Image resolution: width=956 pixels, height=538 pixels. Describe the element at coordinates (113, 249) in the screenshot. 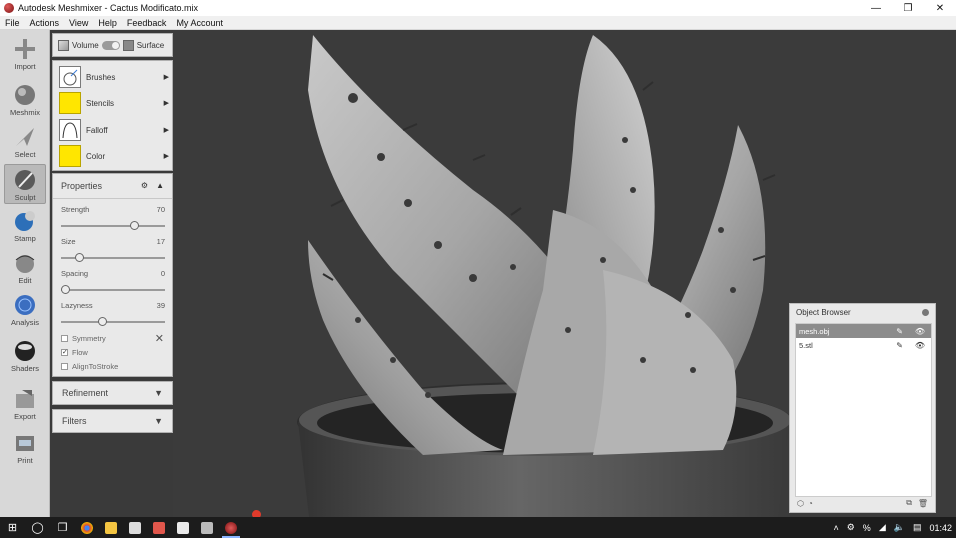

I see `size-slider: Size 17` at that location.